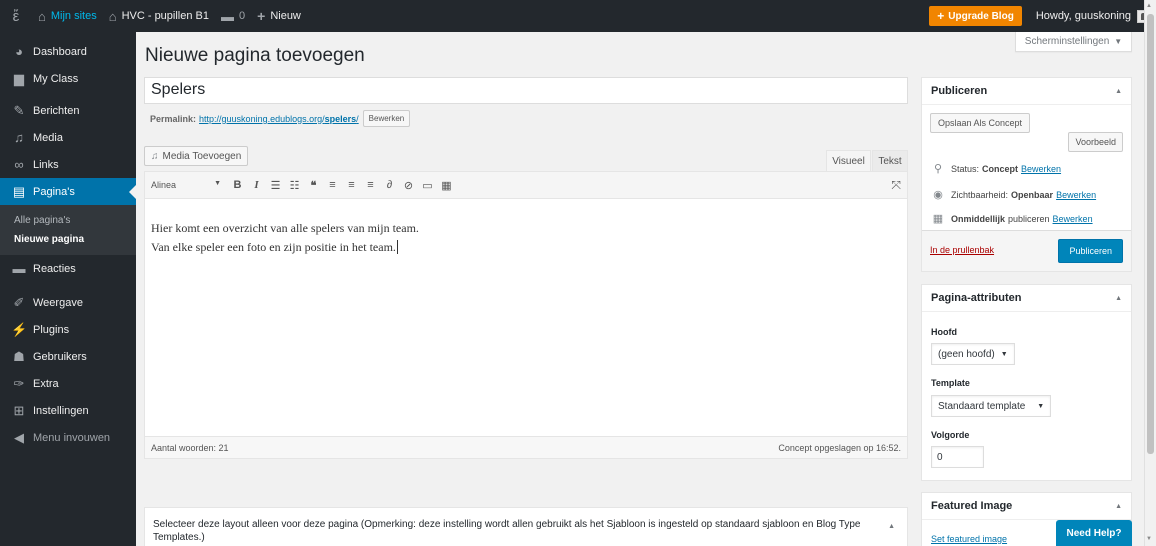 The width and height of the screenshot is (1156, 546). I want to click on dashboard-icon: ◕, so click(19, 51).